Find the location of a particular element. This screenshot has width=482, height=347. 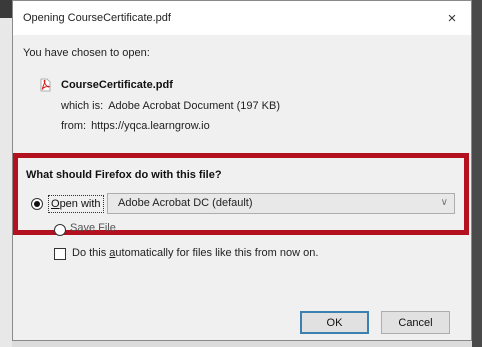

file-name: CourseCertificate.pdf is located at coordinates (117, 85).